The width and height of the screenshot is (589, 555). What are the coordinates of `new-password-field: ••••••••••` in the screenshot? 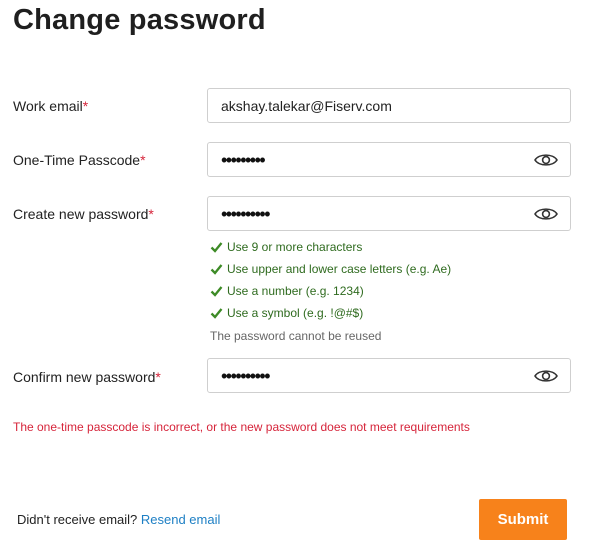 It's located at (389, 213).